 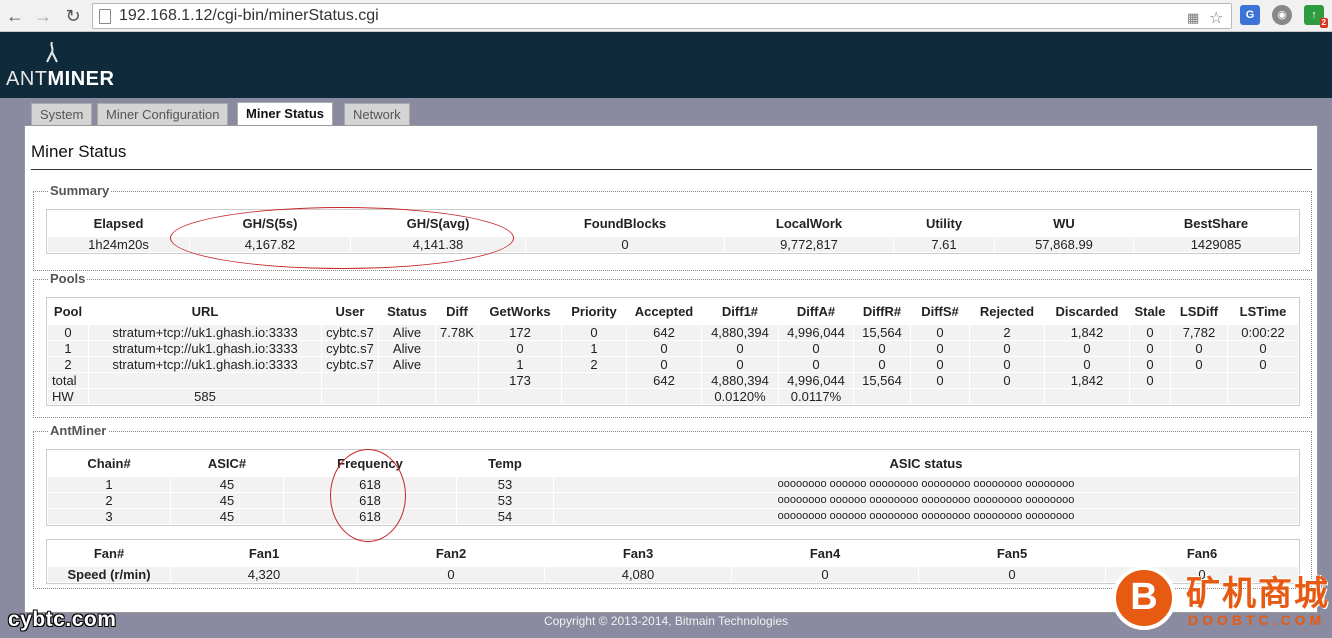 What do you see at coordinates (1086, 380) in the screenshot?
I see `pool-cell: 1,842` at bounding box center [1086, 380].